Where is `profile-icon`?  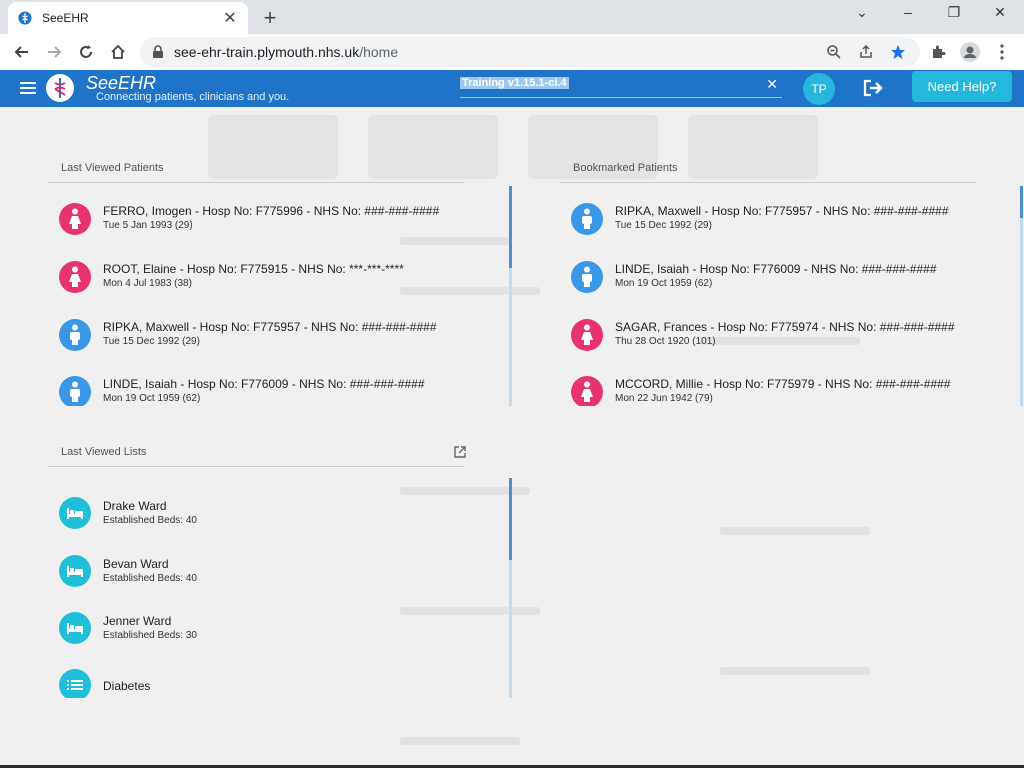
profile-icon is located at coordinates (970, 52).